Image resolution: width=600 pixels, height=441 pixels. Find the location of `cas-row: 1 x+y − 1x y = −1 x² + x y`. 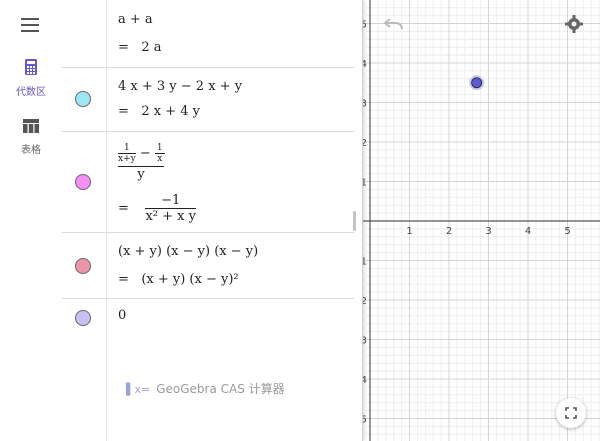

cas-row: 1 x+y − 1x y = −1 x² + x y is located at coordinates (208, 182).